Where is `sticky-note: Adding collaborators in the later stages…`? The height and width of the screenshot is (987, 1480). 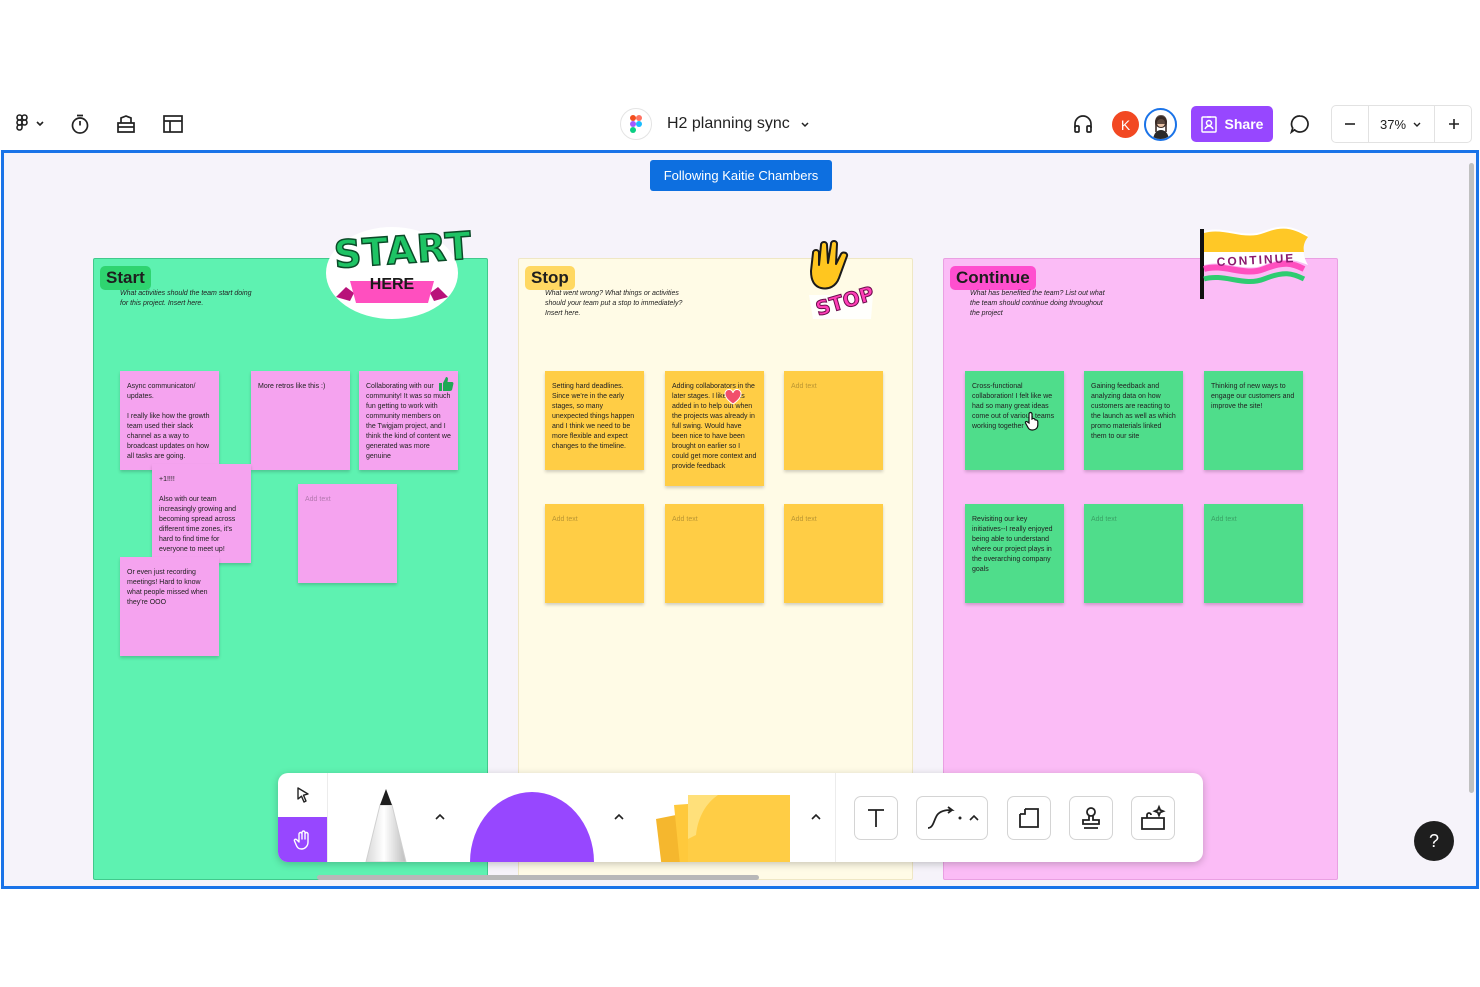 sticky-note: Adding collaborators in the later stages… is located at coordinates (714, 428).